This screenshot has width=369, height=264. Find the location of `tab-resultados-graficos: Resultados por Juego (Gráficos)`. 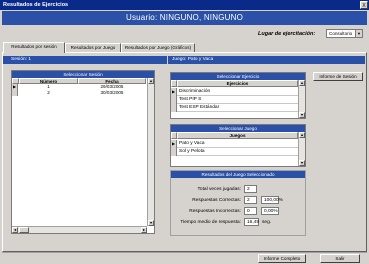

tab-resultados-graficos: Resultados por Juego (Gráficos) is located at coordinates (158, 47).